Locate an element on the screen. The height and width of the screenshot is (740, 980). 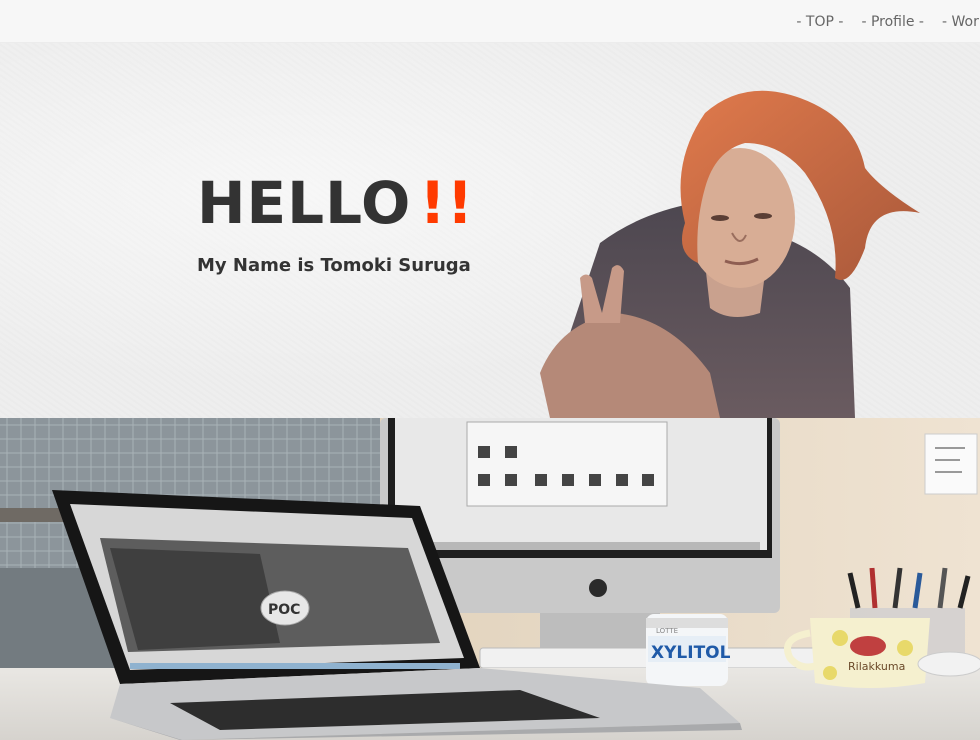
laptop-screen-text: POC is located at coordinates (284, 610).